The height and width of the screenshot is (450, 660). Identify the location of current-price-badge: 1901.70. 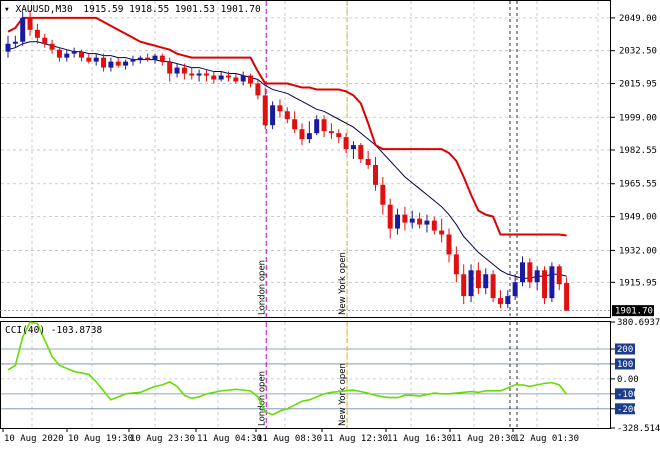
(633, 311).